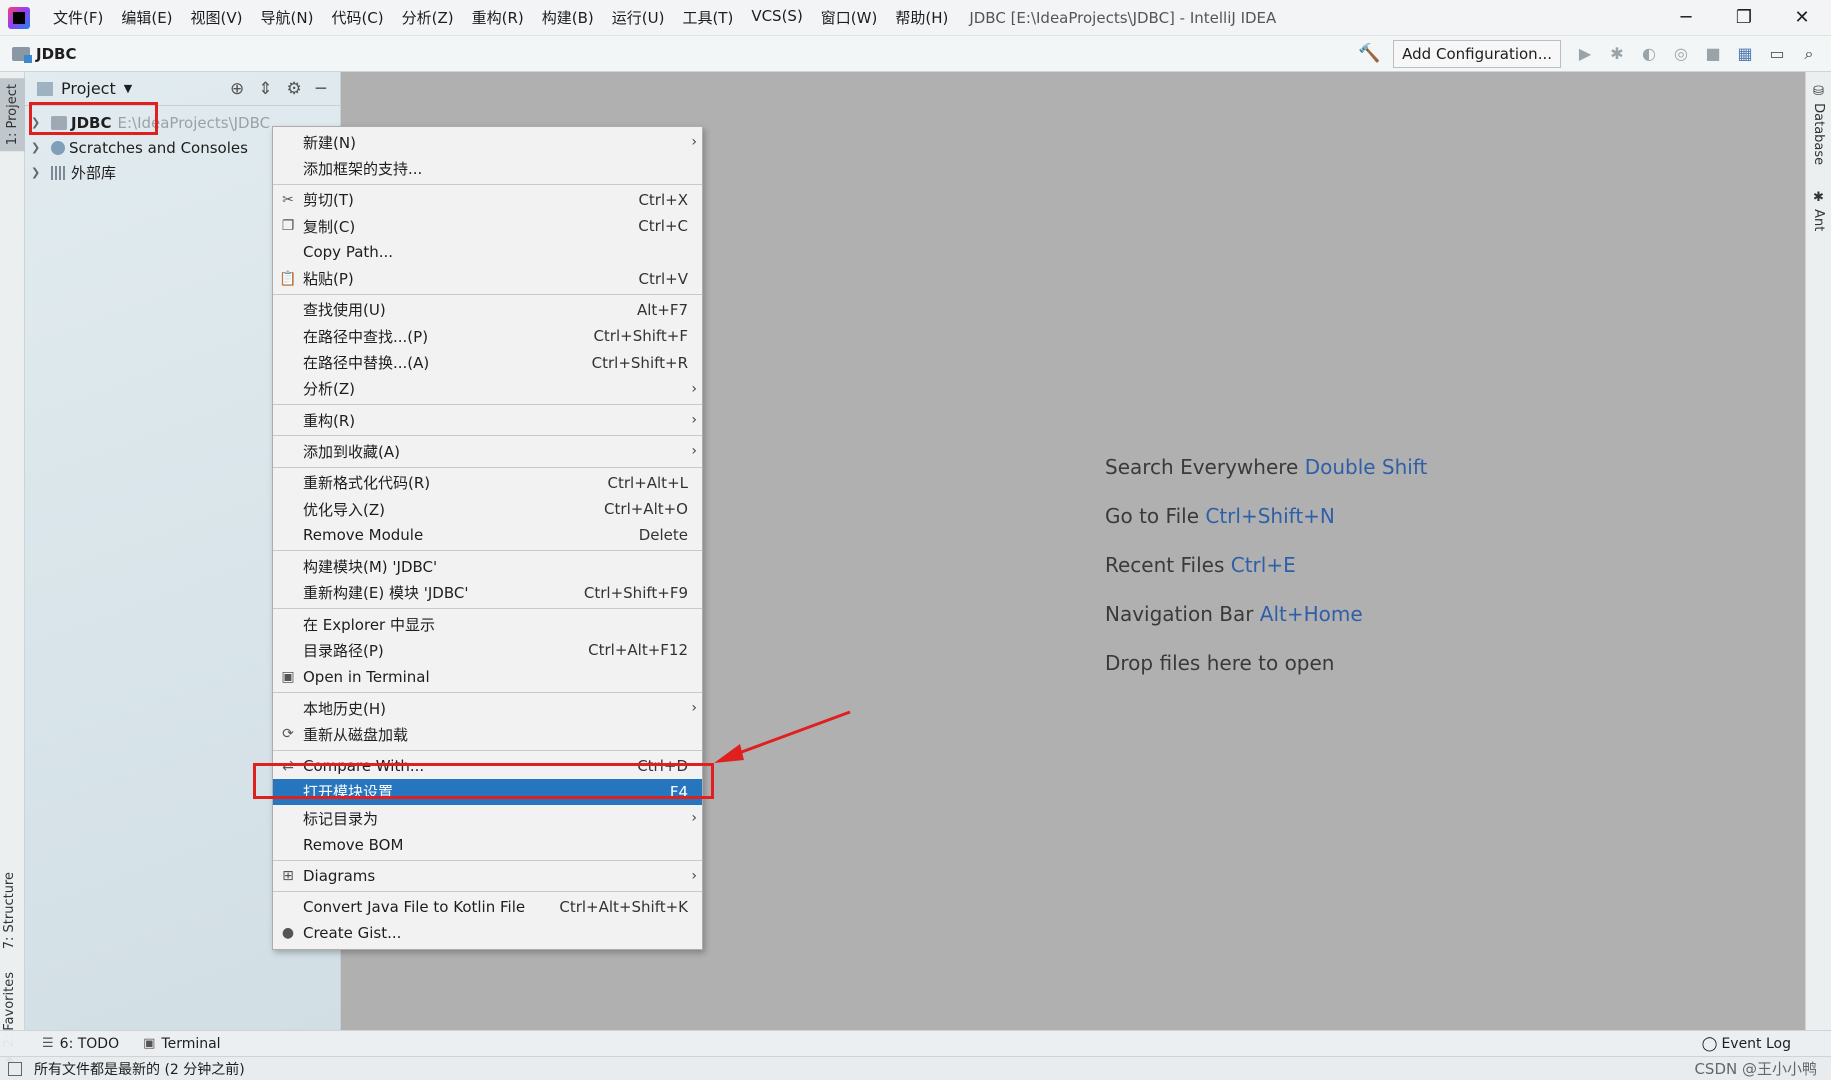 This screenshot has height=1080, width=1831. Describe the element at coordinates (78, 17) in the screenshot. I see `menu-item: 文件(F)` at that location.